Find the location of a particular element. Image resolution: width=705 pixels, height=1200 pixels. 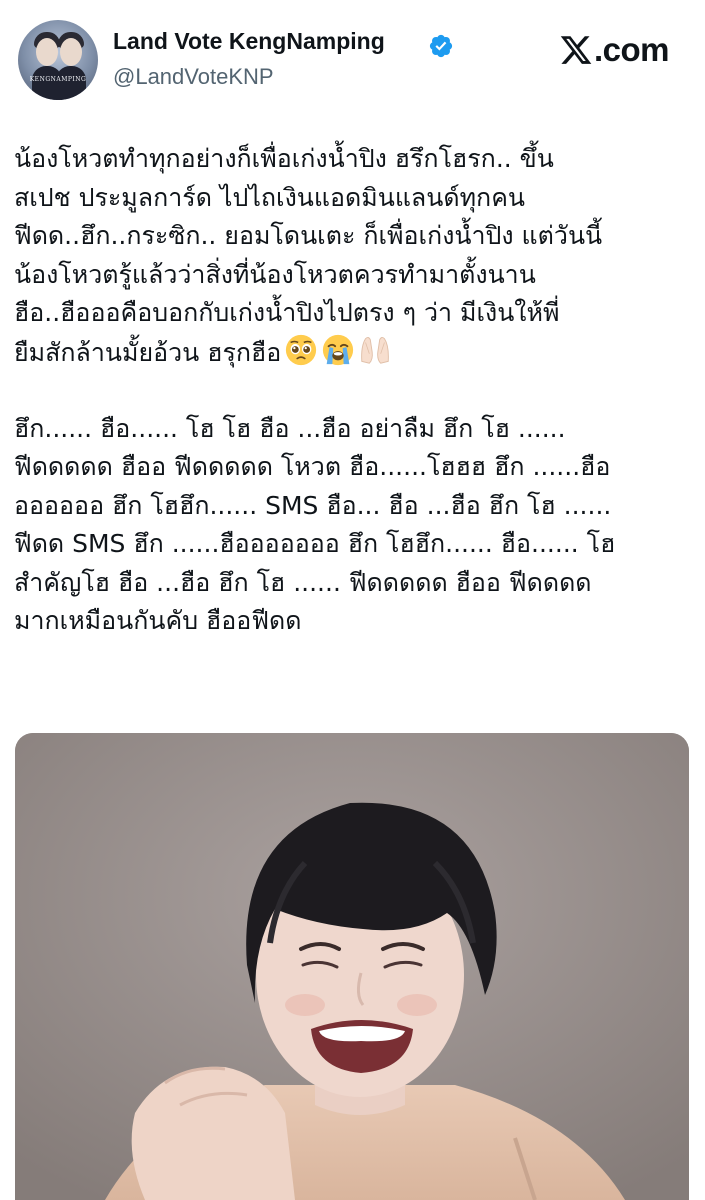

user-handle: @LandVoteKNP is located at coordinates (193, 77).